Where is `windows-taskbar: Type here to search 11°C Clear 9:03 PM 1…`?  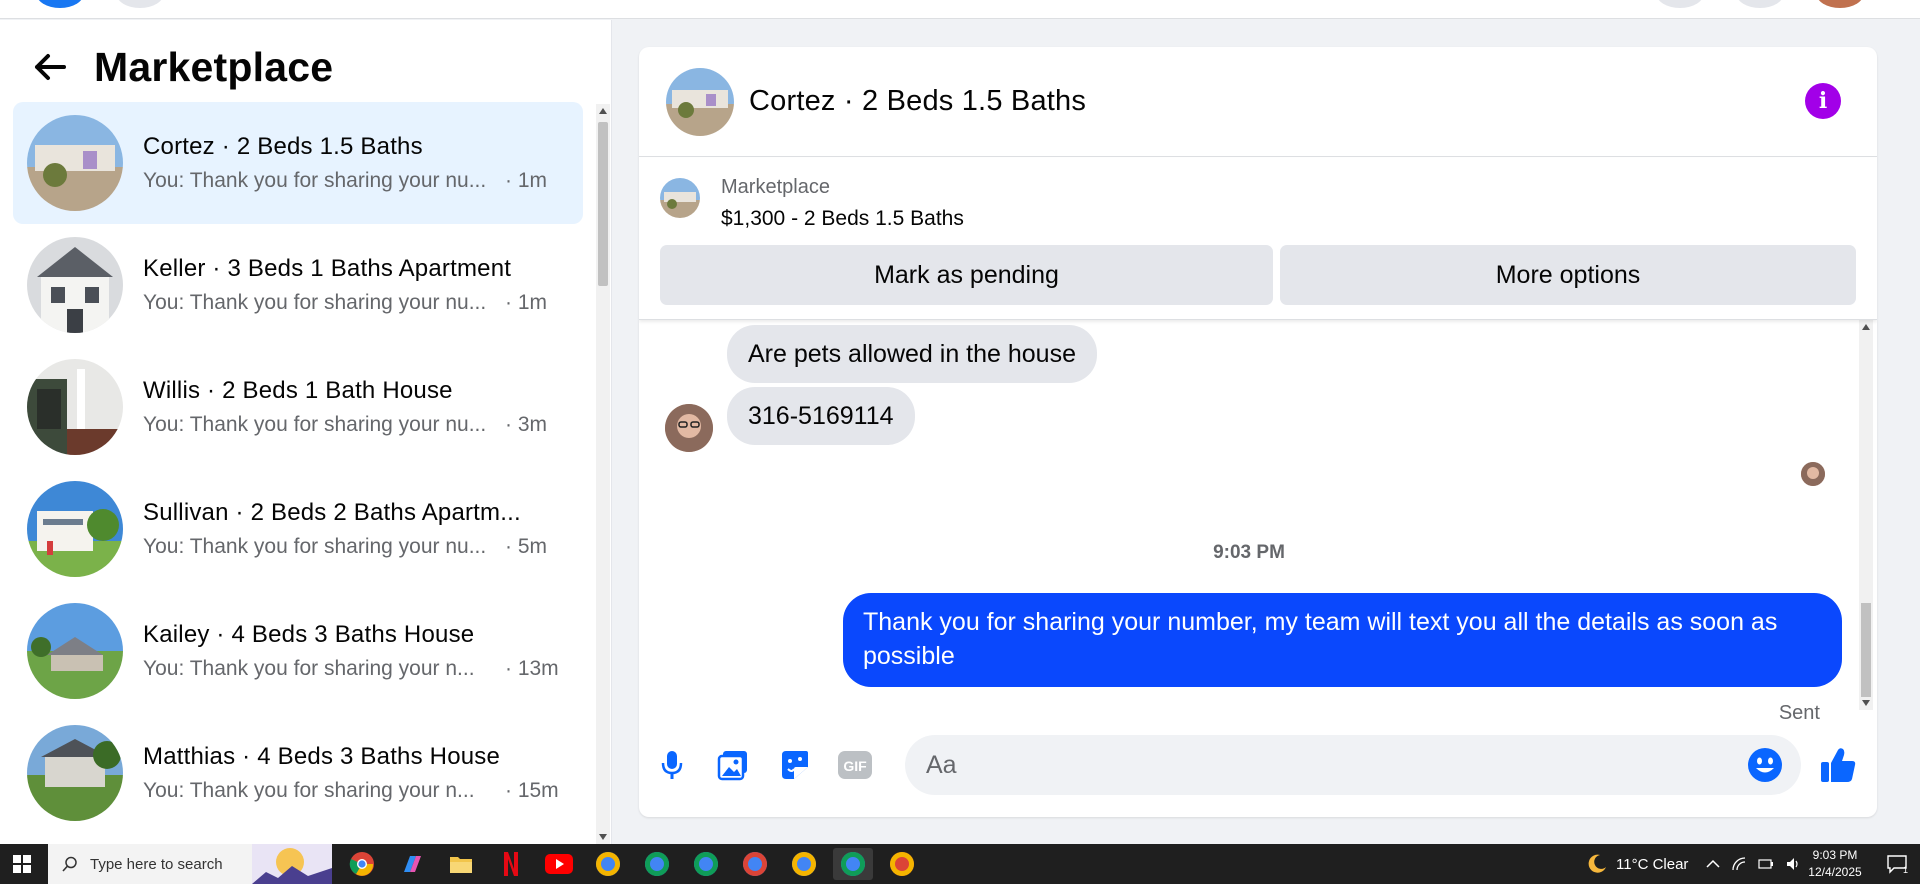 windows-taskbar: Type here to search 11°C Clear 9:03 PM 1… is located at coordinates (960, 864).